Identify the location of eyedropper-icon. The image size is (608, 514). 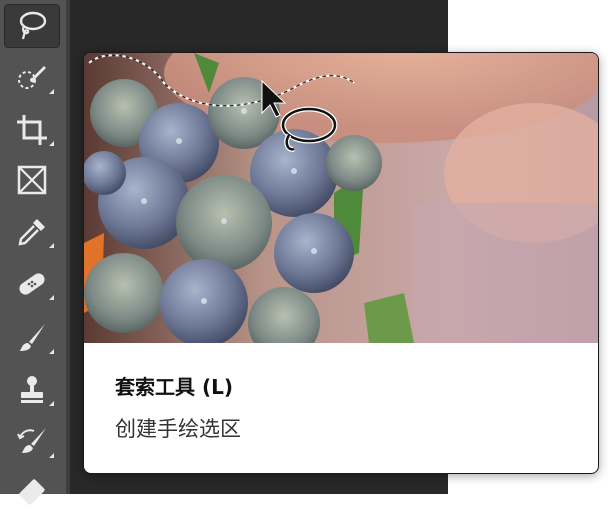
(31, 232).